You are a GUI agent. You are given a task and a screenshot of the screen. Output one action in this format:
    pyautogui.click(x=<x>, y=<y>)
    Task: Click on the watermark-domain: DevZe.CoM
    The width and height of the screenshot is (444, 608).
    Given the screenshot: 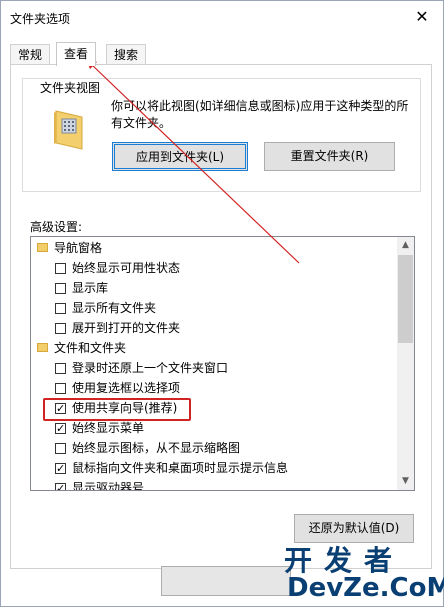 What is the action you would take?
    pyautogui.click(x=365, y=588)
    